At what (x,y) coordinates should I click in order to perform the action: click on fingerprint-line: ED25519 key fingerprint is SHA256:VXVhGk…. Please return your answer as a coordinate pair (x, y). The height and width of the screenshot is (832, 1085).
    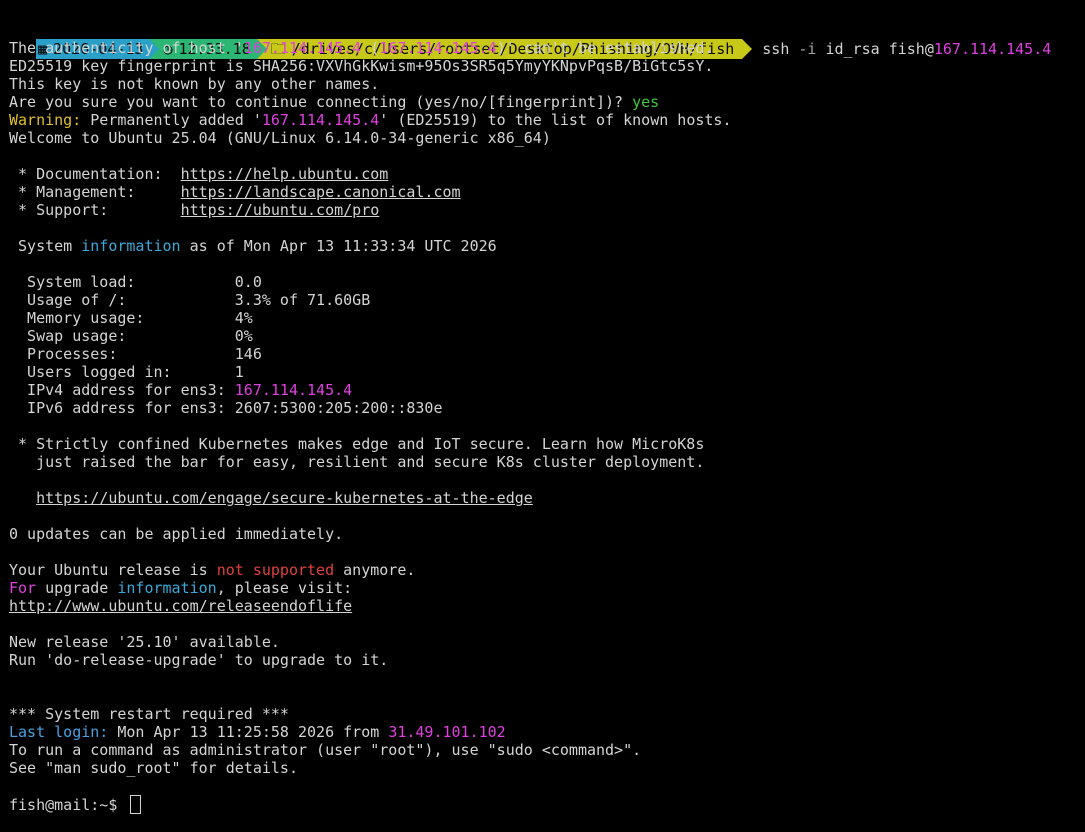
    Looking at the image, I should click on (361, 66).